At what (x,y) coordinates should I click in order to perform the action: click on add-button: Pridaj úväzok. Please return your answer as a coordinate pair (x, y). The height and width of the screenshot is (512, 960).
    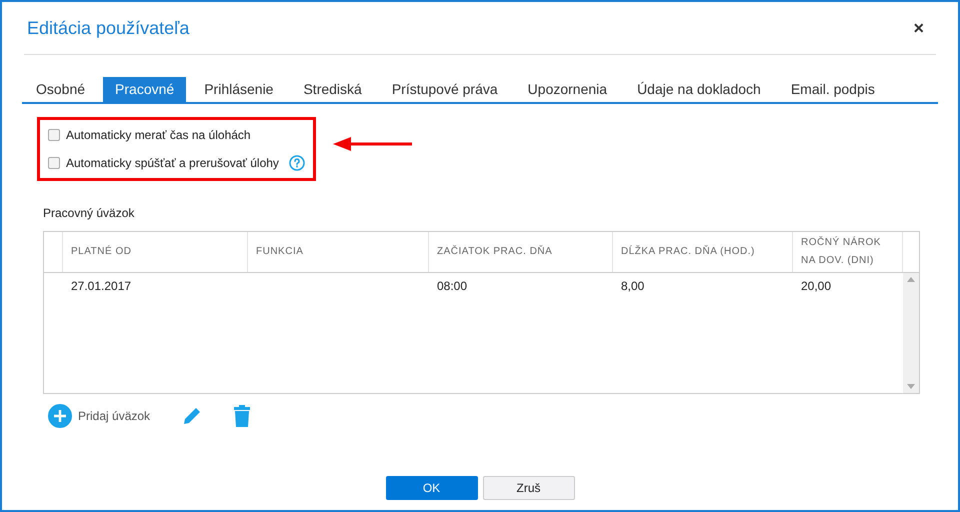
    Looking at the image, I should click on (99, 416).